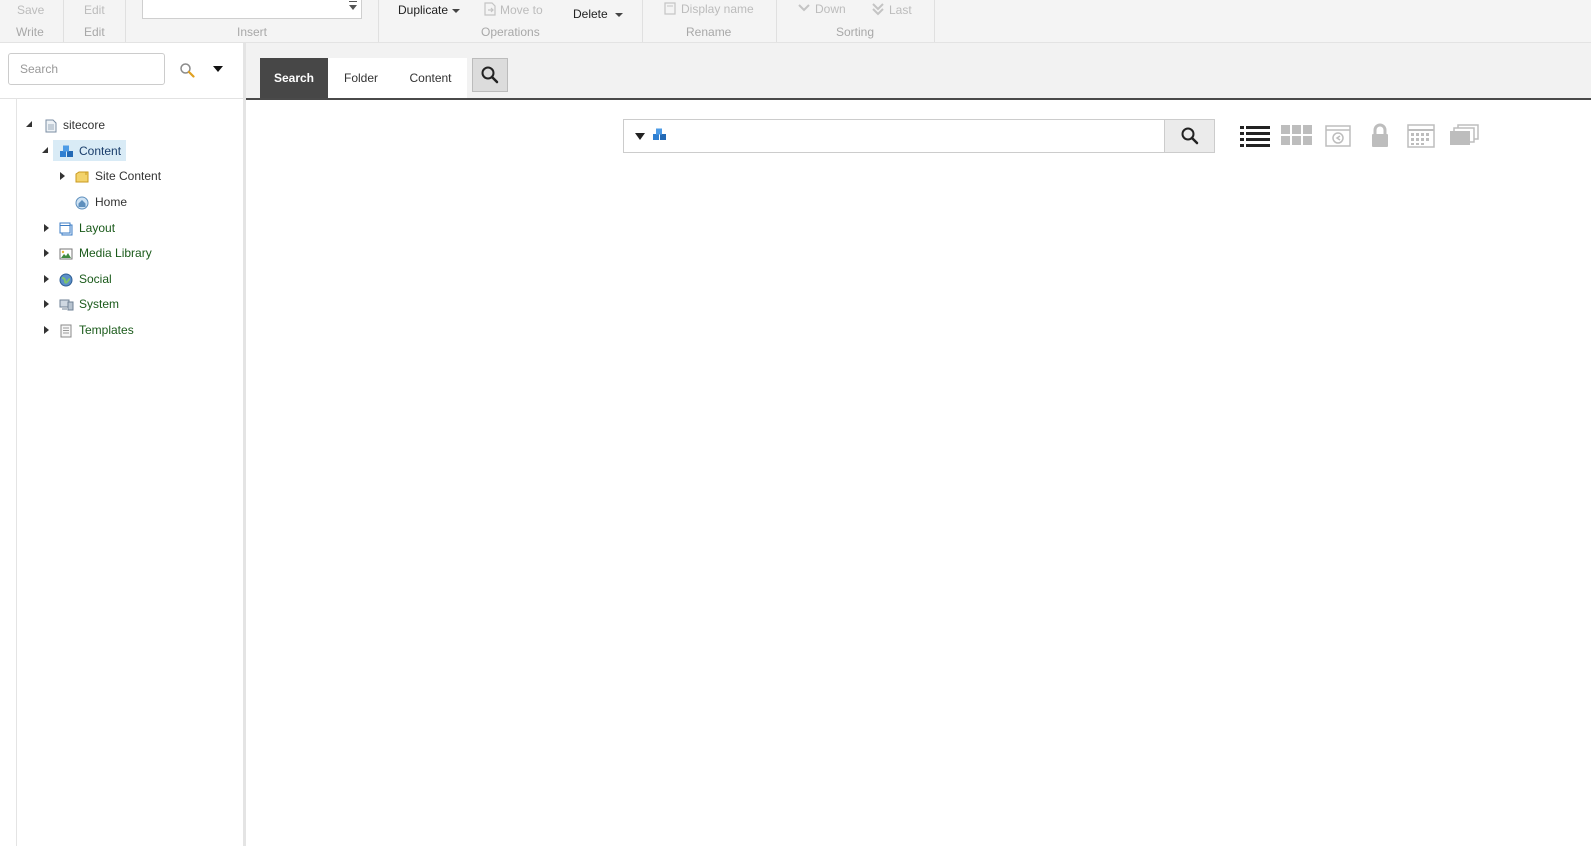 Image resolution: width=1591 pixels, height=846 pixels. Describe the element at coordinates (111, 202) in the screenshot. I see `tree-node-label: Home` at that location.